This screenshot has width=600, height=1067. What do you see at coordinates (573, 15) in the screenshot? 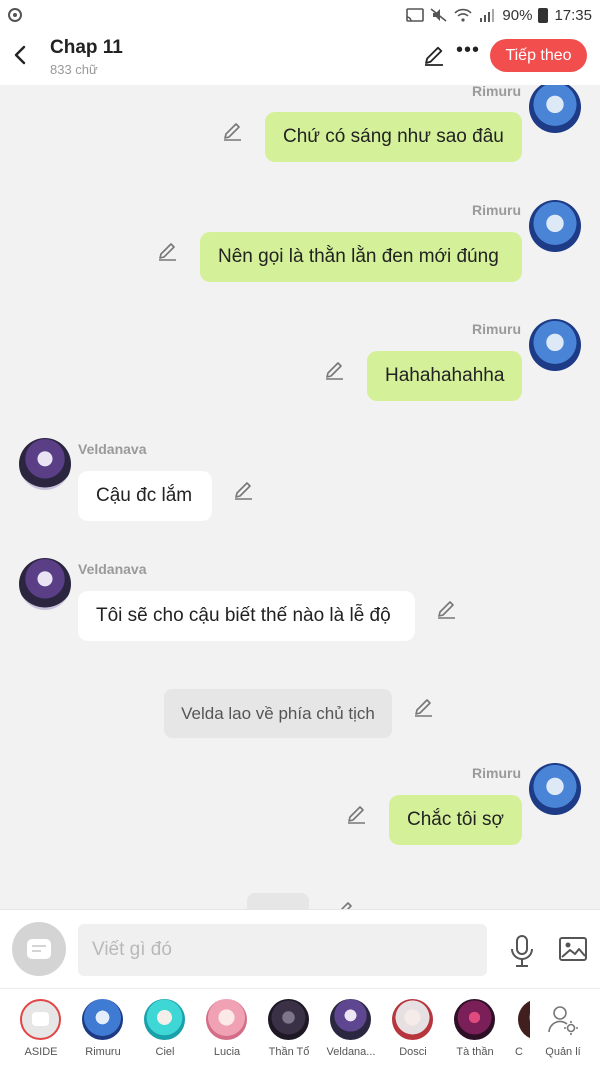
I see `clock: 17:35` at bounding box center [573, 15].